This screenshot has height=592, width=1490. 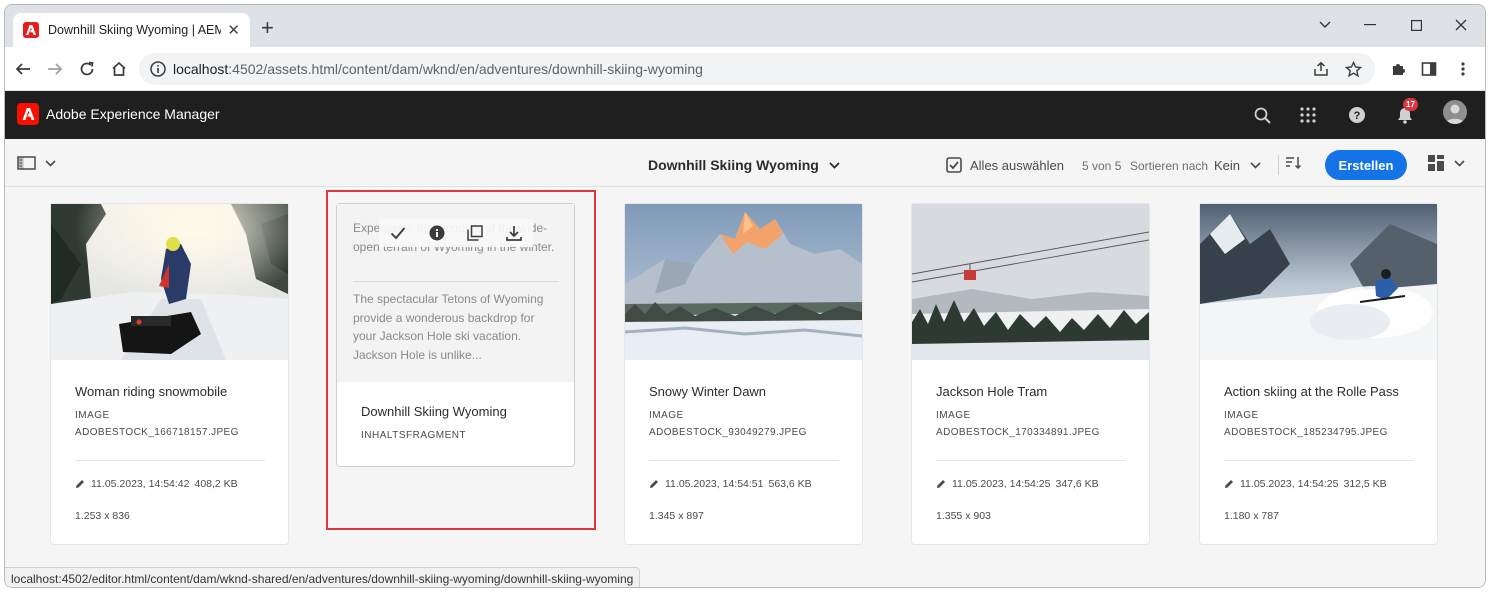 I want to click on asset-modified-date: 11.05.2023, 14:54:51, so click(x=714, y=484).